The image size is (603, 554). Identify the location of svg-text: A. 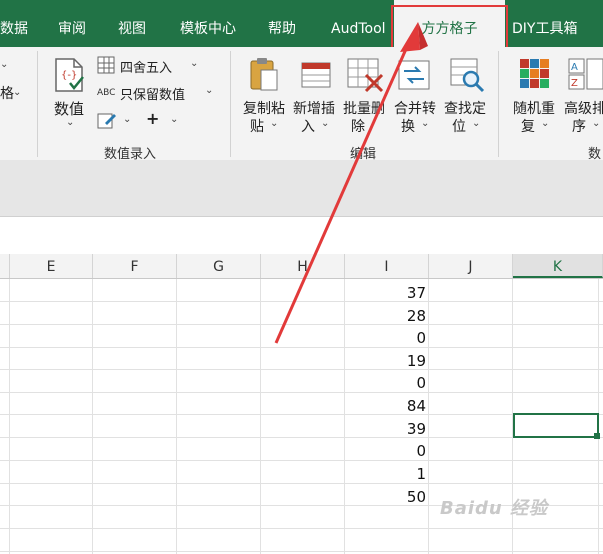
(574, 67).